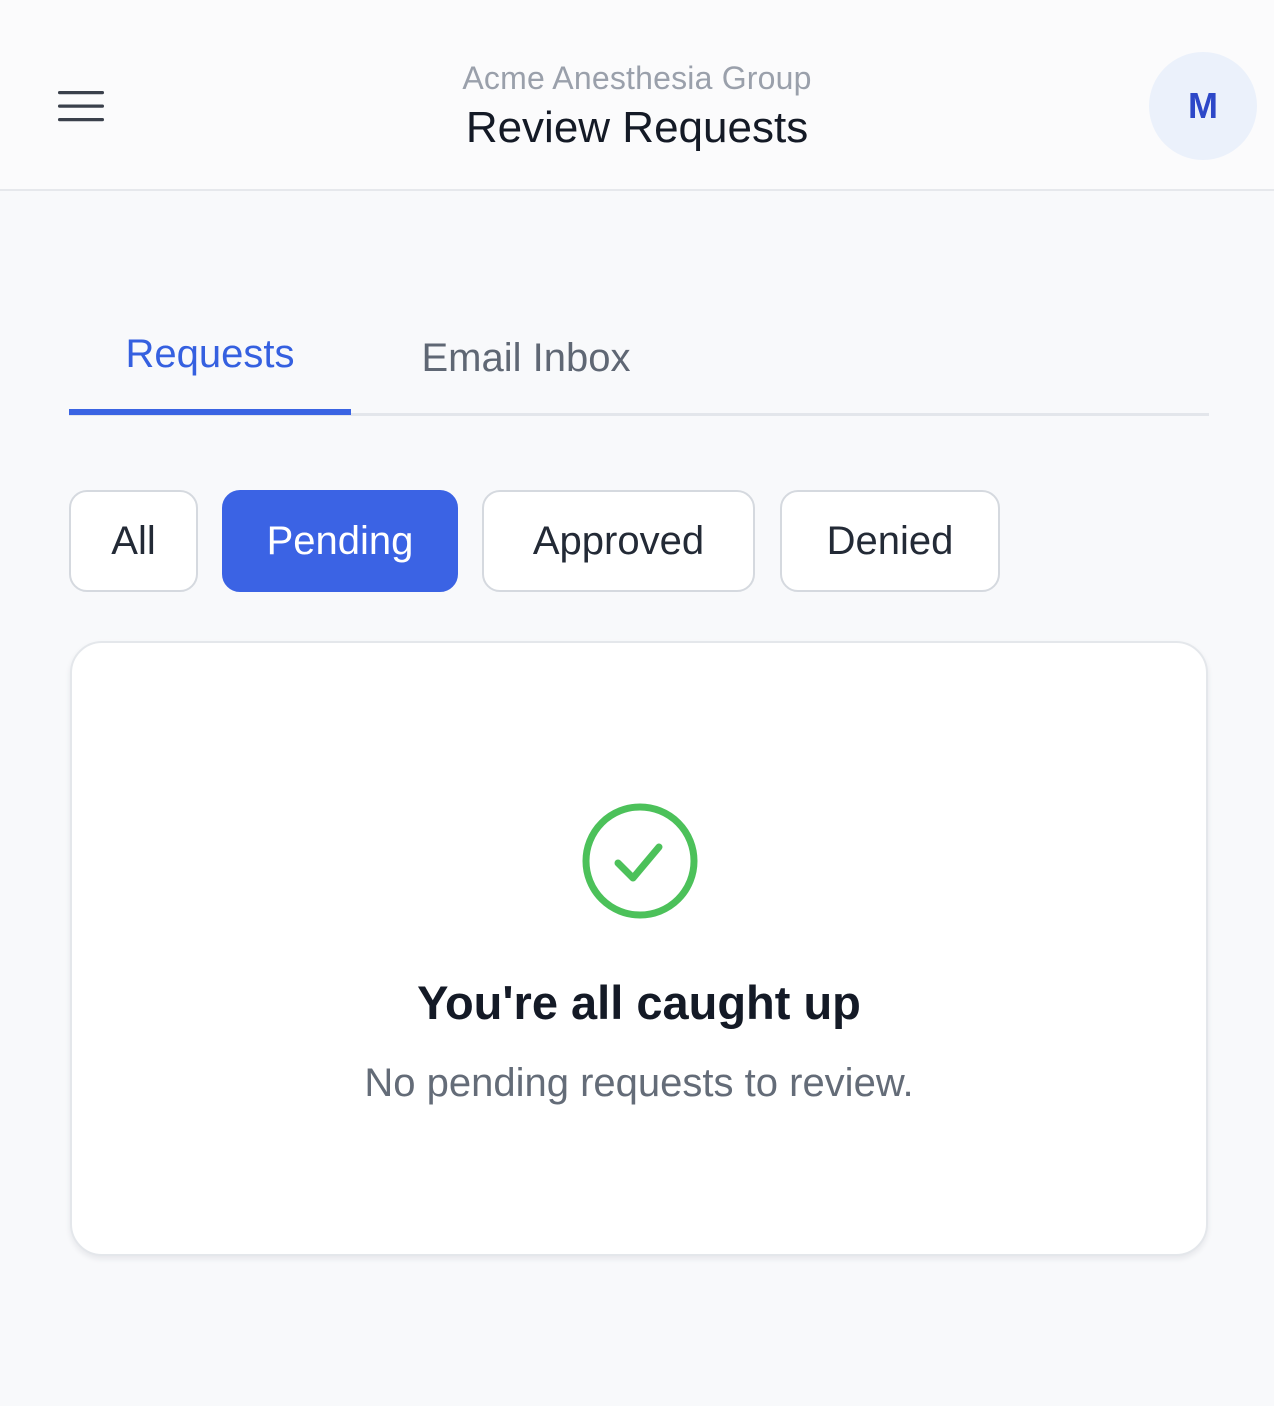  What do you see at coordinates (639, 1002) in the screenshot?
I see `empty-state-title: You're all caught up` at bounding box center [639, 1002].